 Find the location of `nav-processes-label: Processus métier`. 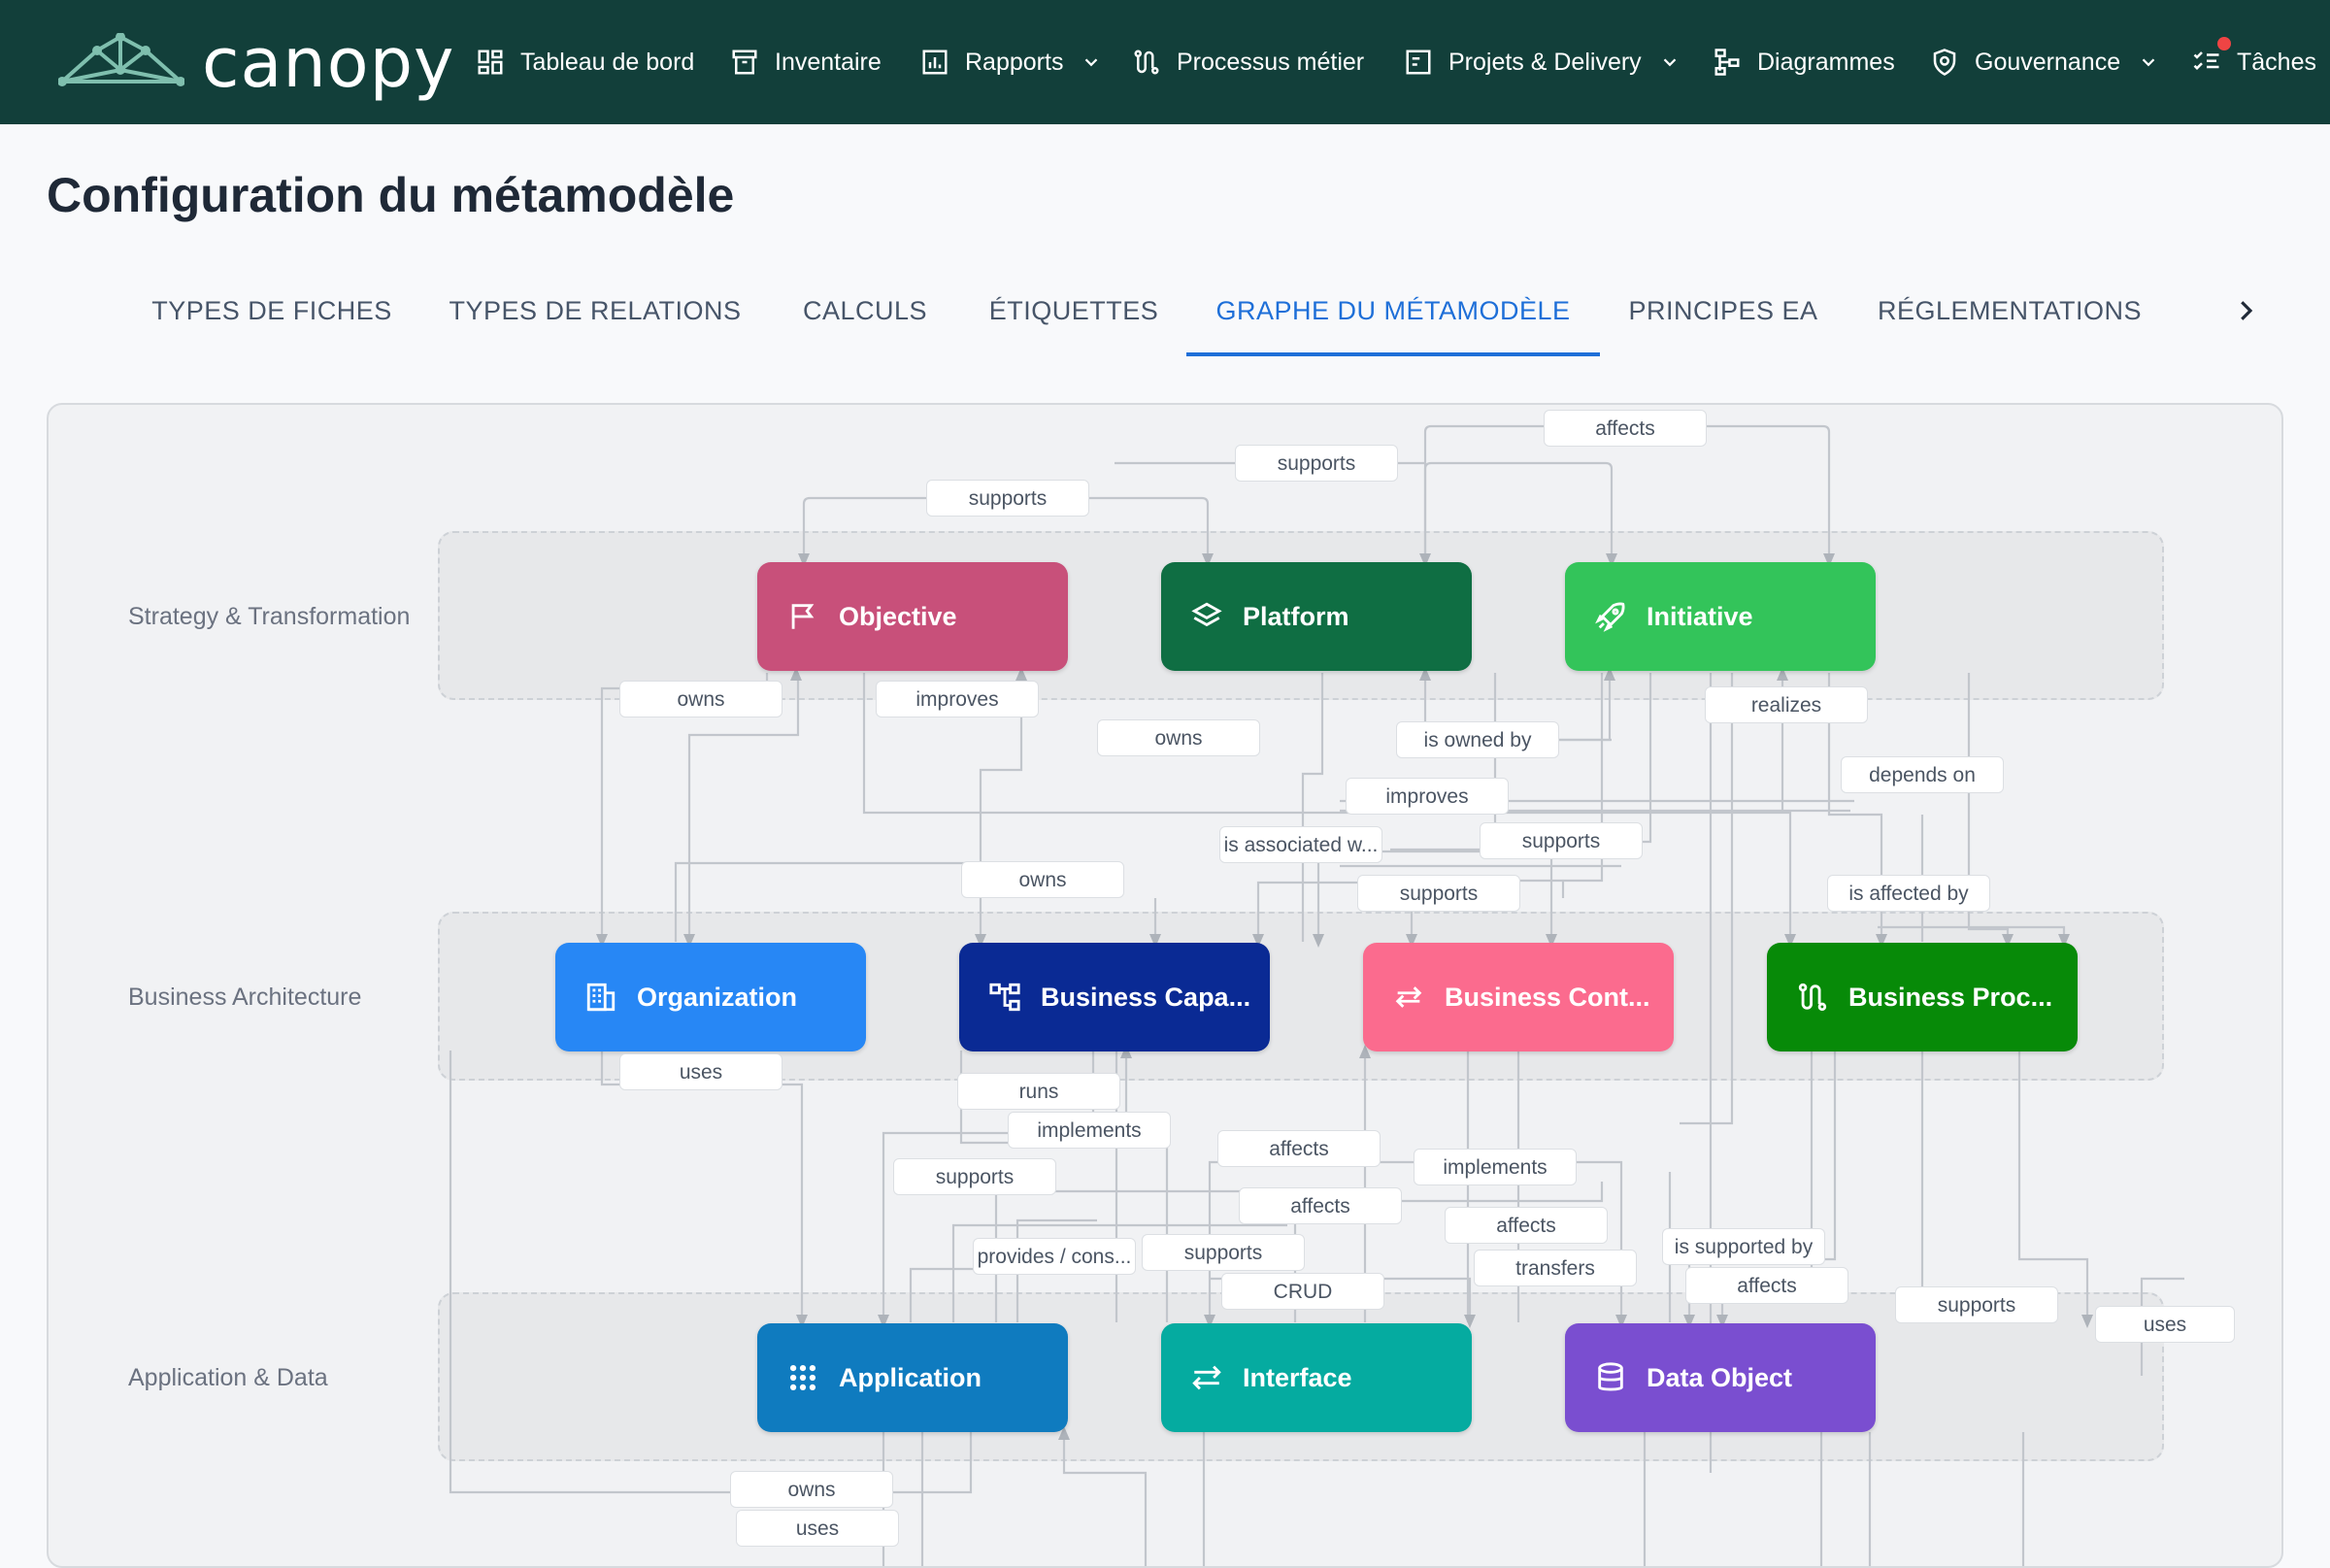

nav-processes-label: Processus métier is located at coordinates (1271, 62).